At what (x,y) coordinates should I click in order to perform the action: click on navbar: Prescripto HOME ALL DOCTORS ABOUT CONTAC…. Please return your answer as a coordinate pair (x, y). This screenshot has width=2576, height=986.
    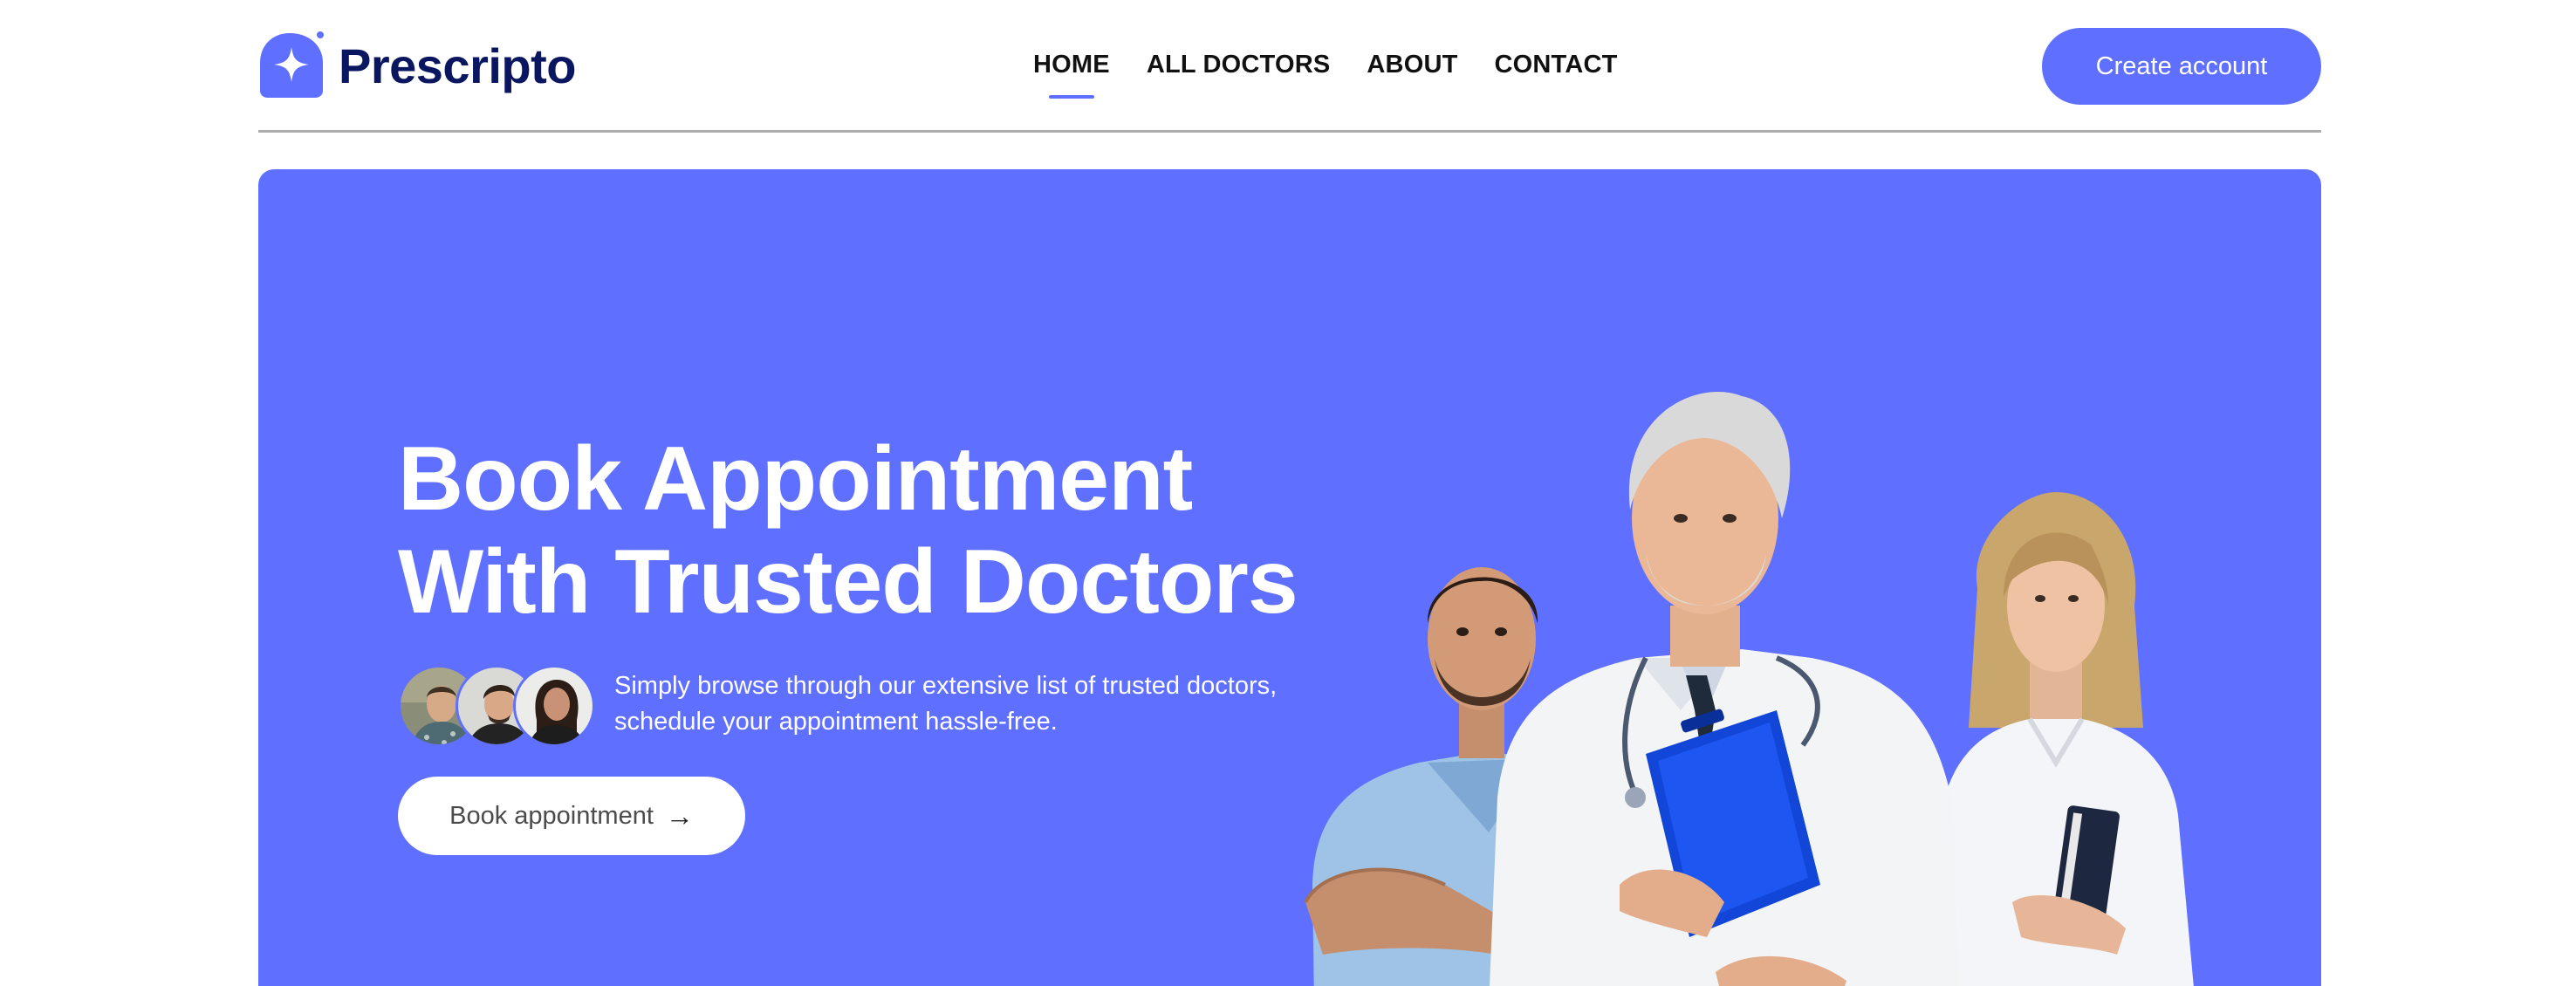
    Looking at the image, I should click on (1290, 67).